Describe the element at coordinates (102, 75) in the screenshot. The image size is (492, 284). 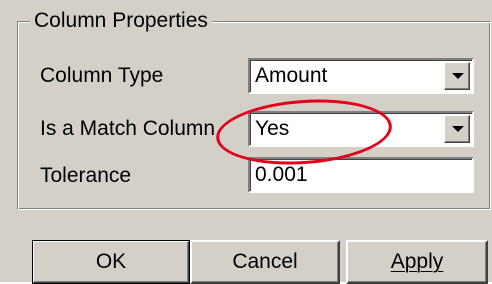
I see `column-type-label: Column Type` at that location.